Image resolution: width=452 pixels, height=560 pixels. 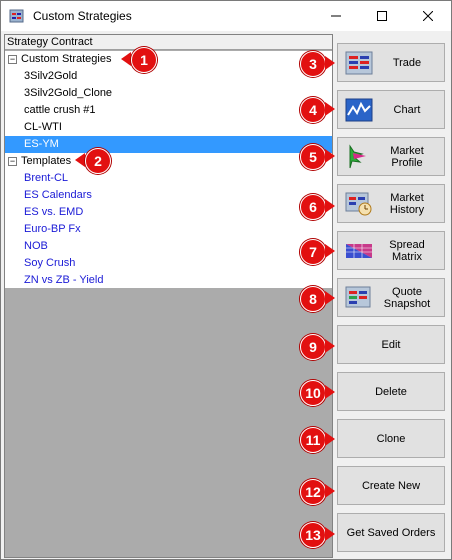 I want to click on list-item: 3Silv2Gold, so click(x=168, y=76).